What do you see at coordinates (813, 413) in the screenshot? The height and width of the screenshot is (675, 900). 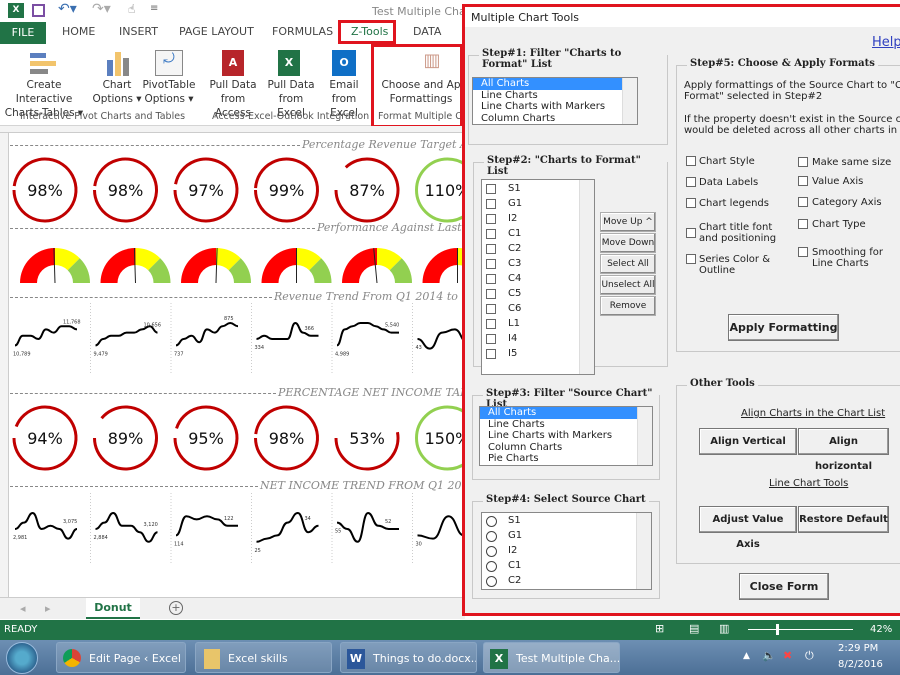 I see `align-charts-link: Align Charts in the Chart List` at bounding box center [813, 413].